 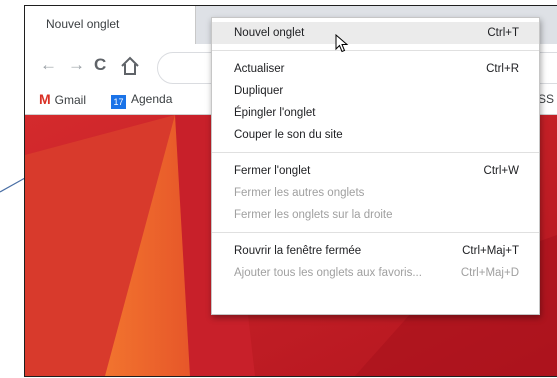 I want to click on menu-item-label: Épingler l'onglet, so click(x=275, y=113).